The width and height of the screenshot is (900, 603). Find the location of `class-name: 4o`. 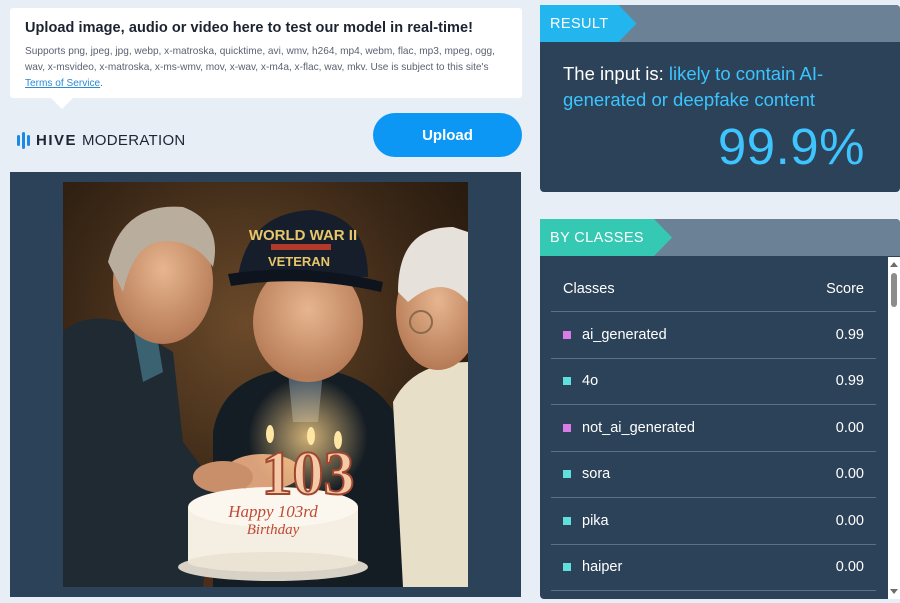

class-name: 4o is located at coordinates (590, 381).